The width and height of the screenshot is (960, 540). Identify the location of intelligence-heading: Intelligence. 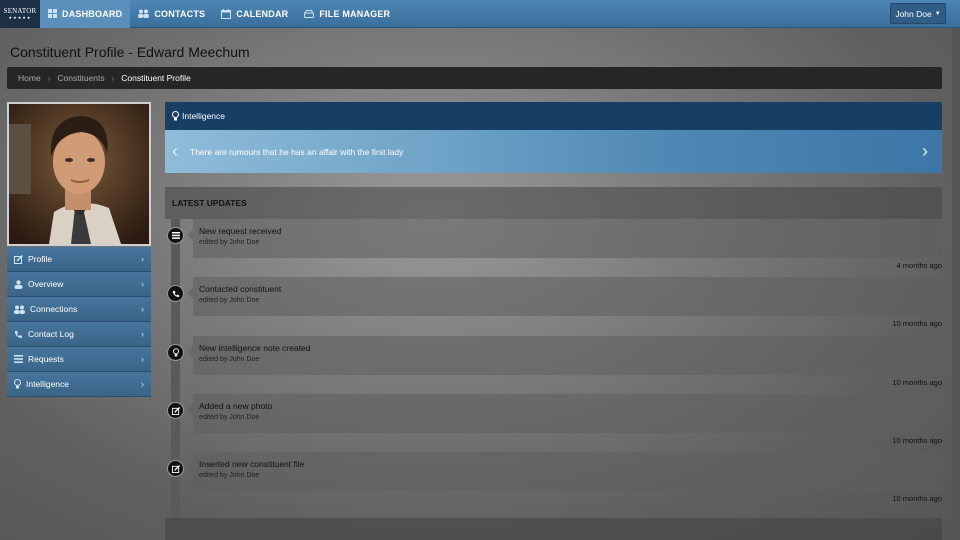
(204, 116).